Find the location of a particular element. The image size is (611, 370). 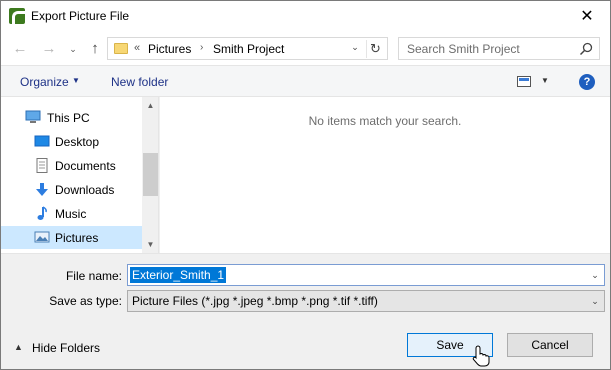

pictures-icon is located at coordinates (42, 237).